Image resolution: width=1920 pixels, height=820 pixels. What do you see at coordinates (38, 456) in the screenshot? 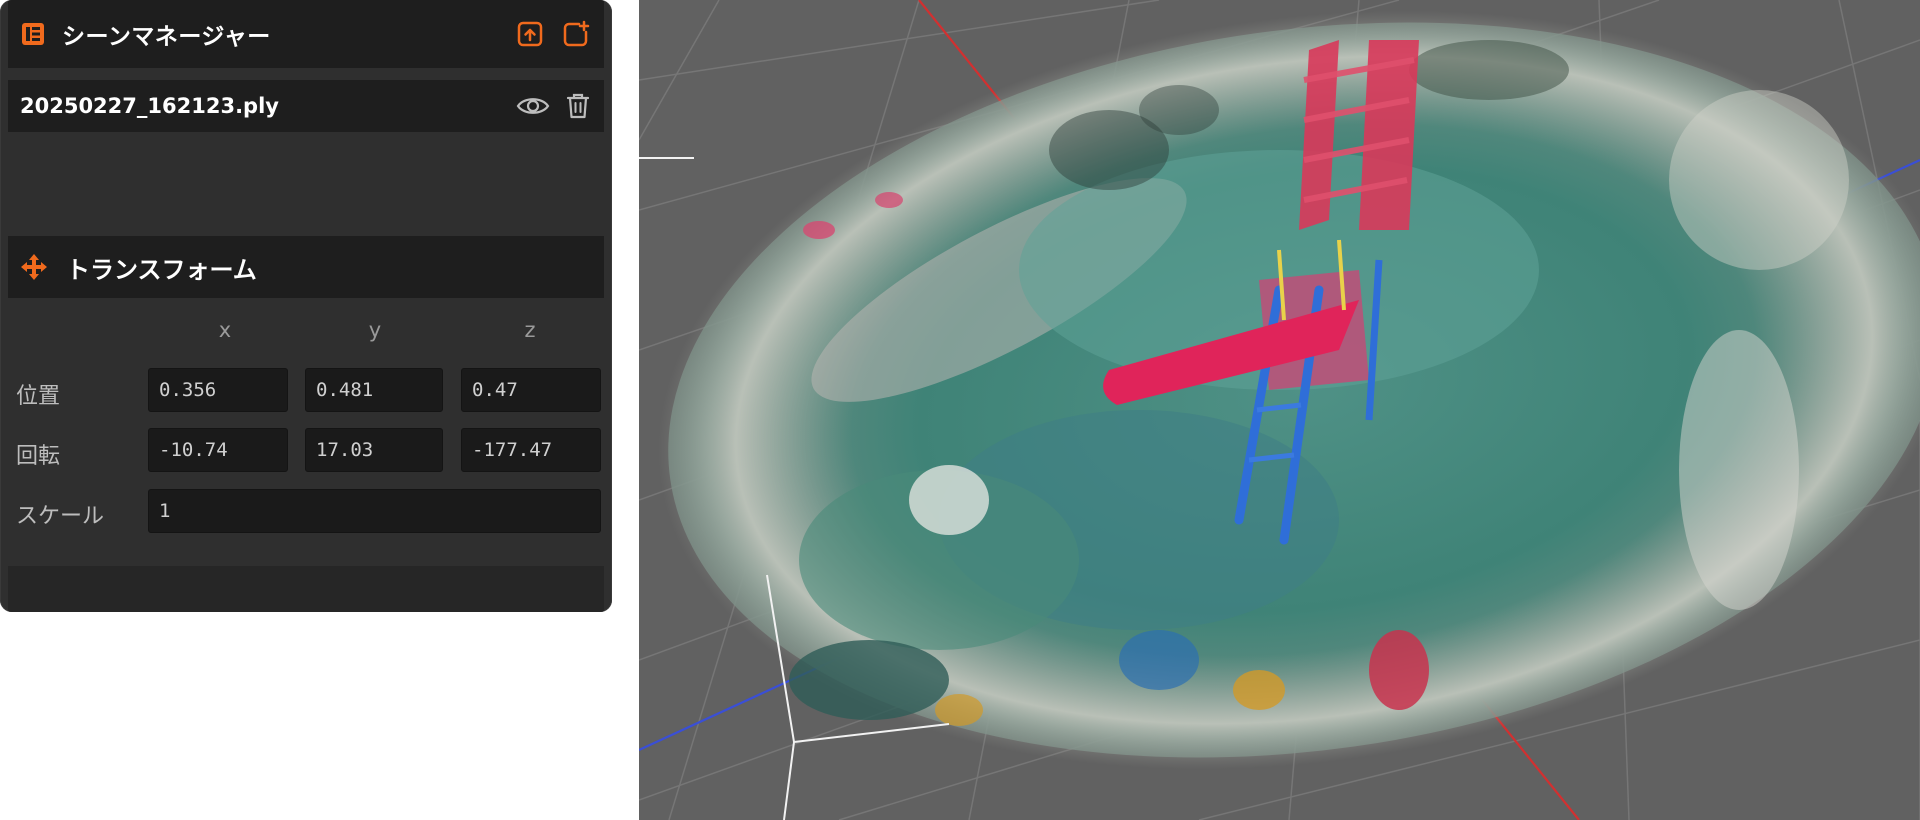
I see `rotation-label: 回転` at bounding box center [38, 456].